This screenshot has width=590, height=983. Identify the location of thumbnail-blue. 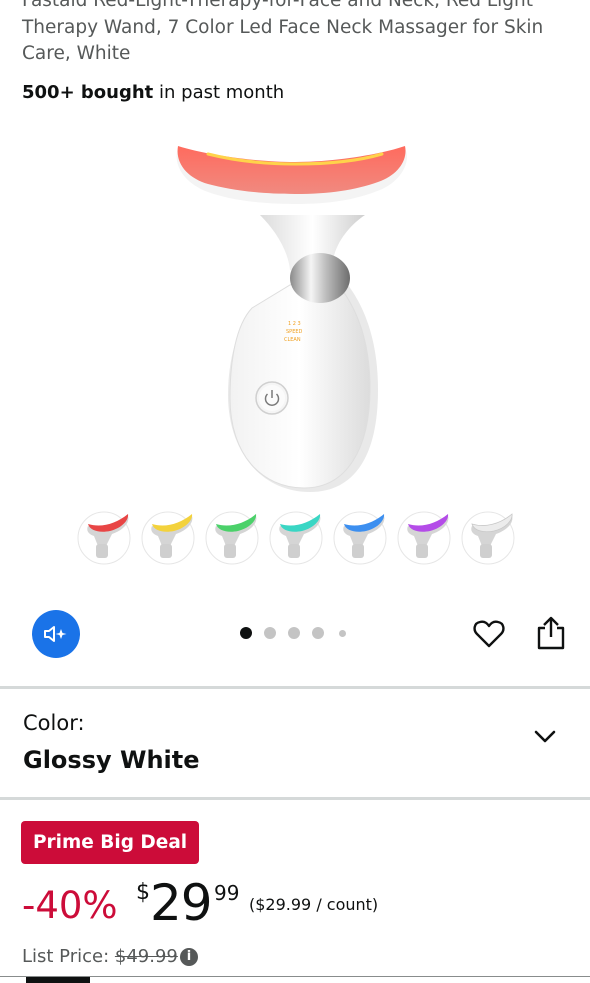
(360, 536).